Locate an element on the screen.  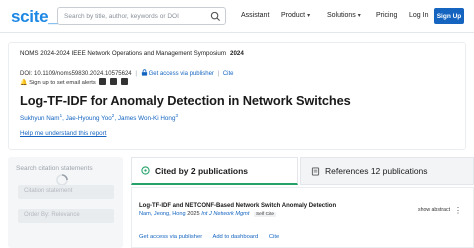
author-link: Jae-Hyoung Yoo2 is located at coordinates (90, 118).